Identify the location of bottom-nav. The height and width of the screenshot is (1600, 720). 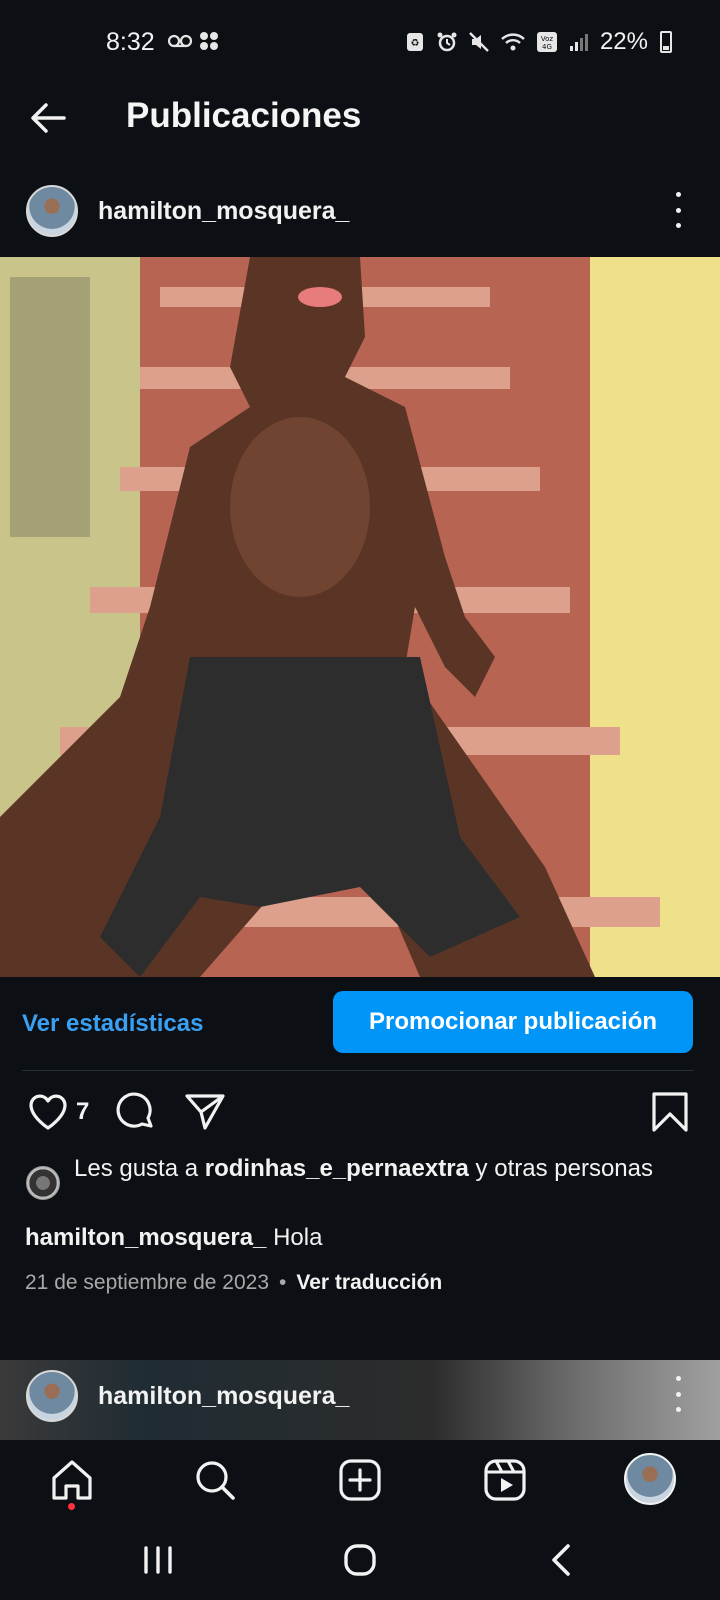
(360, 1480).